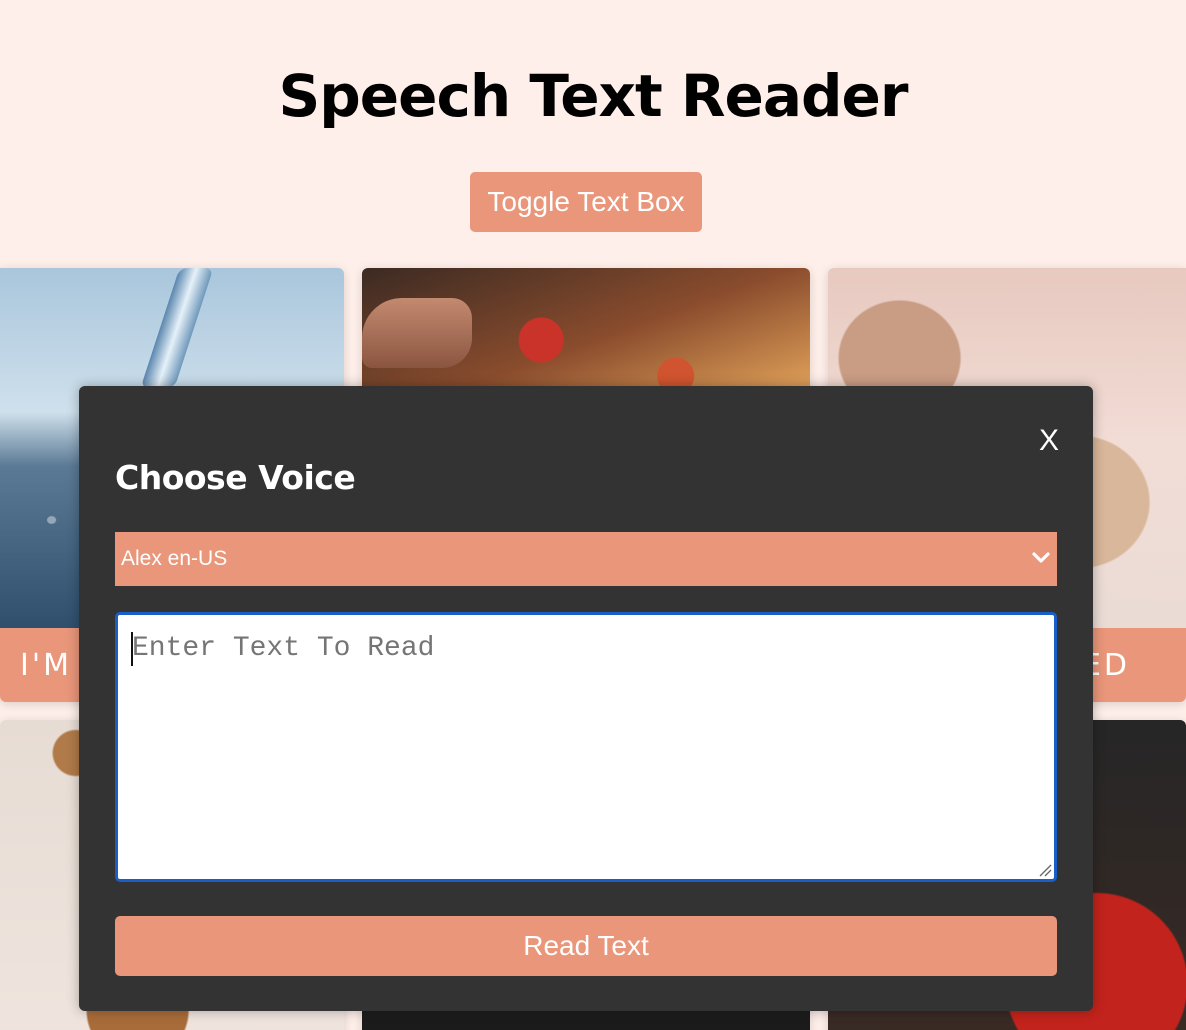 This screenshot has height=1030, width=1186. I want to click on read-text-button: Read Text, so click(586, 946).